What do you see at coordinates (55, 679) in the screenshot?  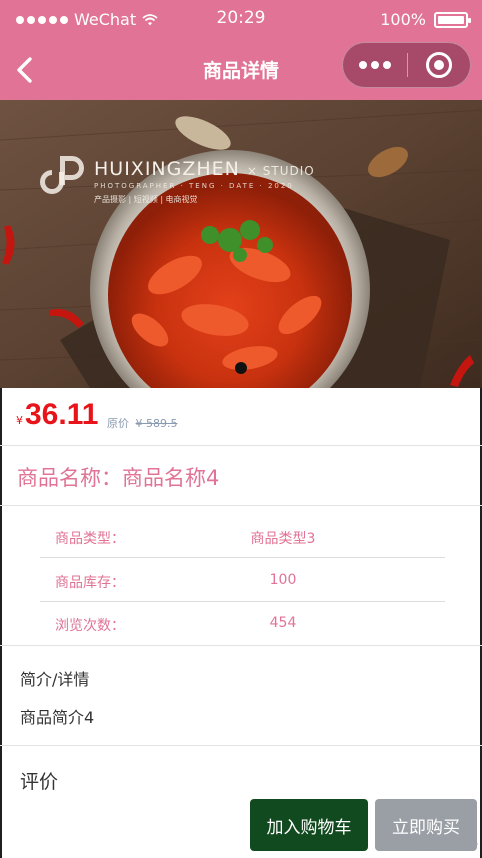 I see `intro-heading: 简介/详情` at bounding box center [55, 679].